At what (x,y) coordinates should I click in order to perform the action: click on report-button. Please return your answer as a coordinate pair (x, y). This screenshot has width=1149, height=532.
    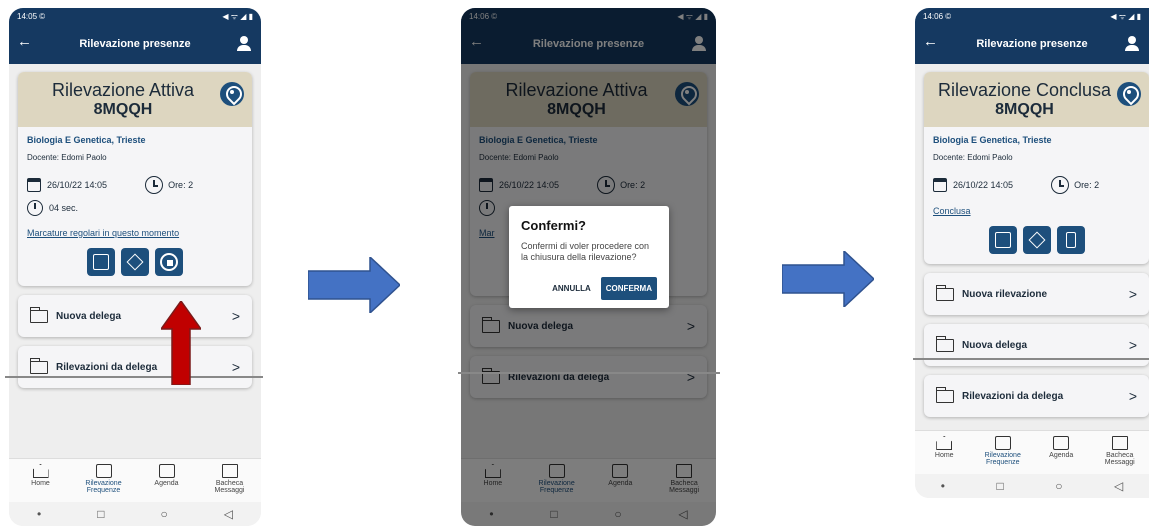
    Looking at the image, I should click on (1070, 240).